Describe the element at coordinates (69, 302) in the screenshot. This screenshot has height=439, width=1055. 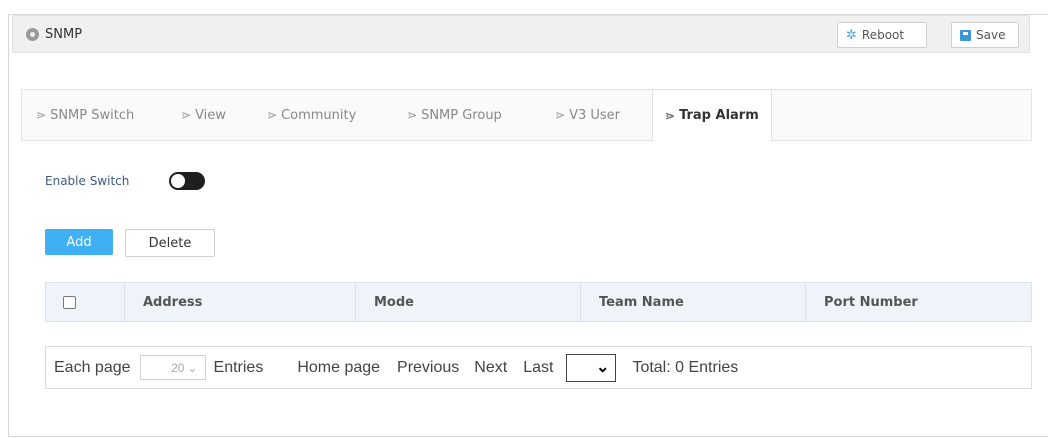
I see `select-all-checkbox` at that location.